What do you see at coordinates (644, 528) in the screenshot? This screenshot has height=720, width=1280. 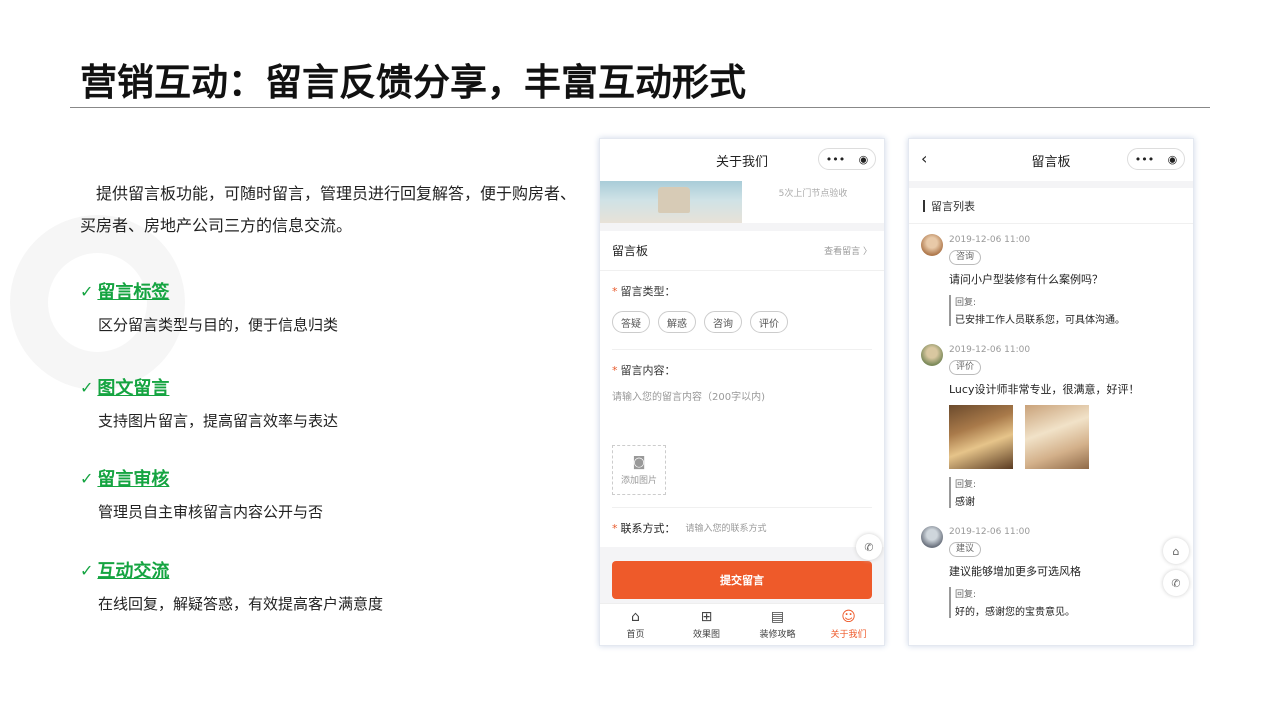 I see `contact-label: * 联系方式：` at bounding box center [644, 528].